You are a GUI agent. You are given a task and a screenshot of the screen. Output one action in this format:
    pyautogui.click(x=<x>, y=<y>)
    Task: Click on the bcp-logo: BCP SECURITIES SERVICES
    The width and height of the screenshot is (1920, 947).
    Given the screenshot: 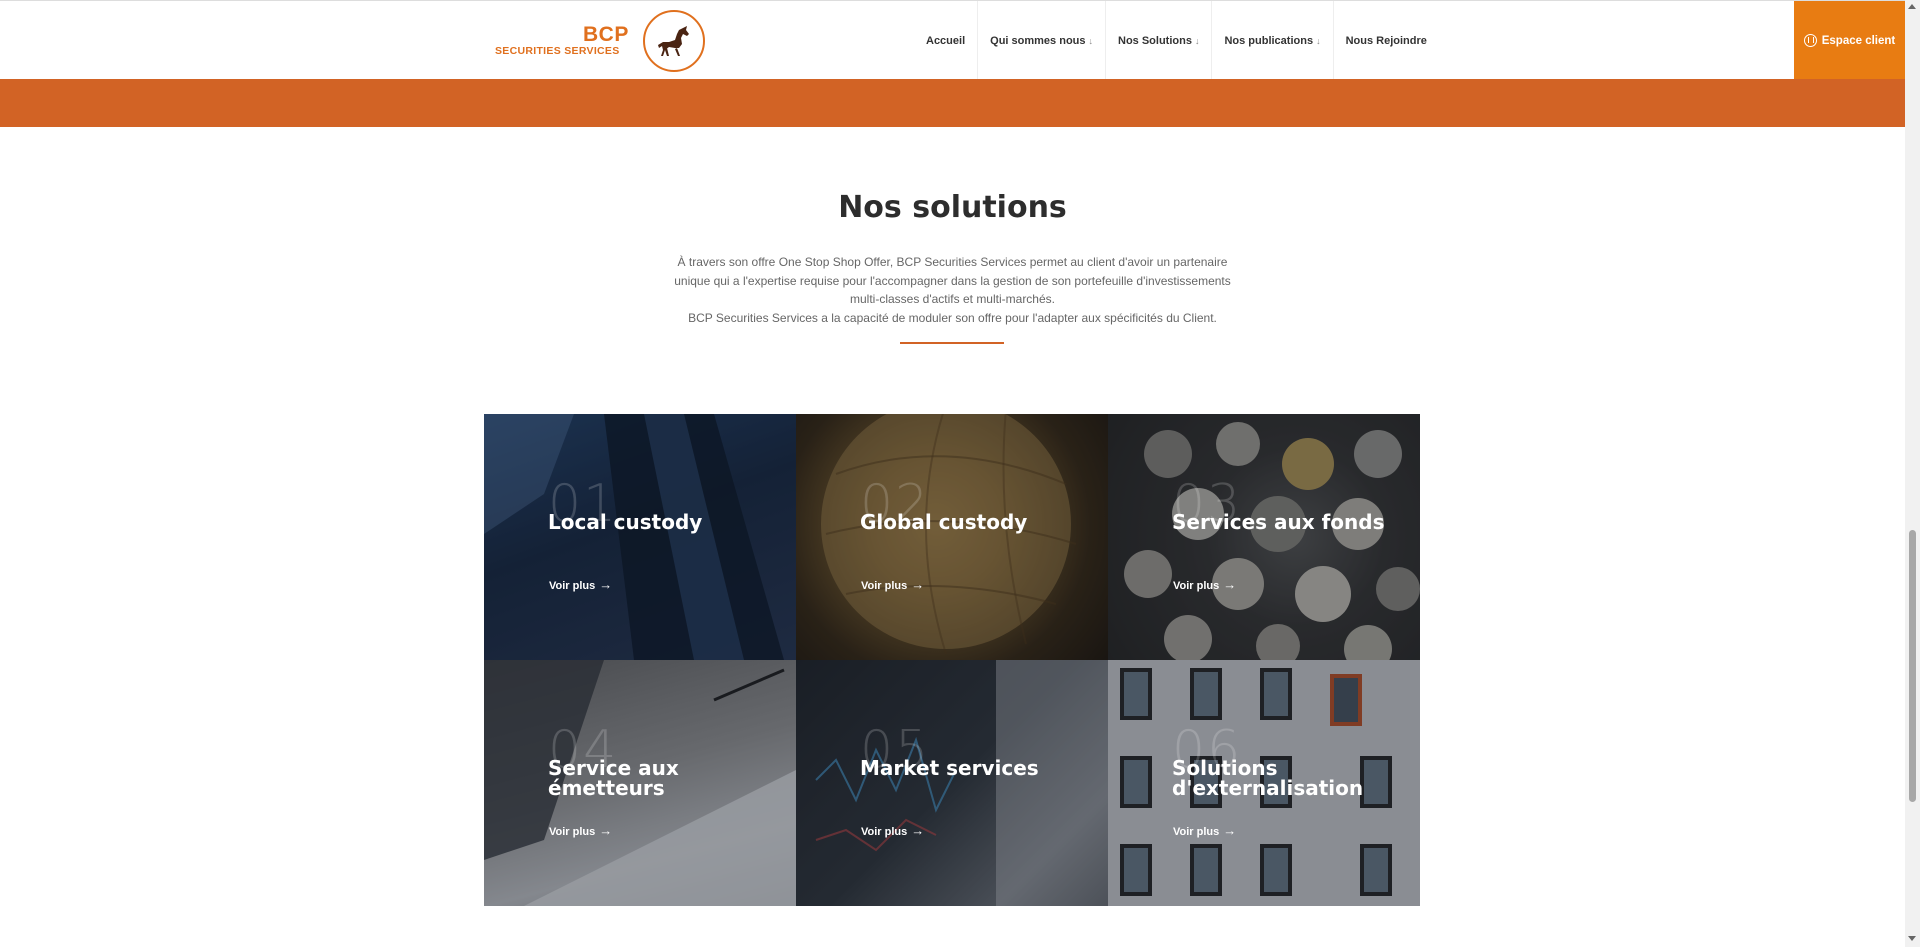 What is the action you would take?
    pyautogui.click(x=601, y=42)
    